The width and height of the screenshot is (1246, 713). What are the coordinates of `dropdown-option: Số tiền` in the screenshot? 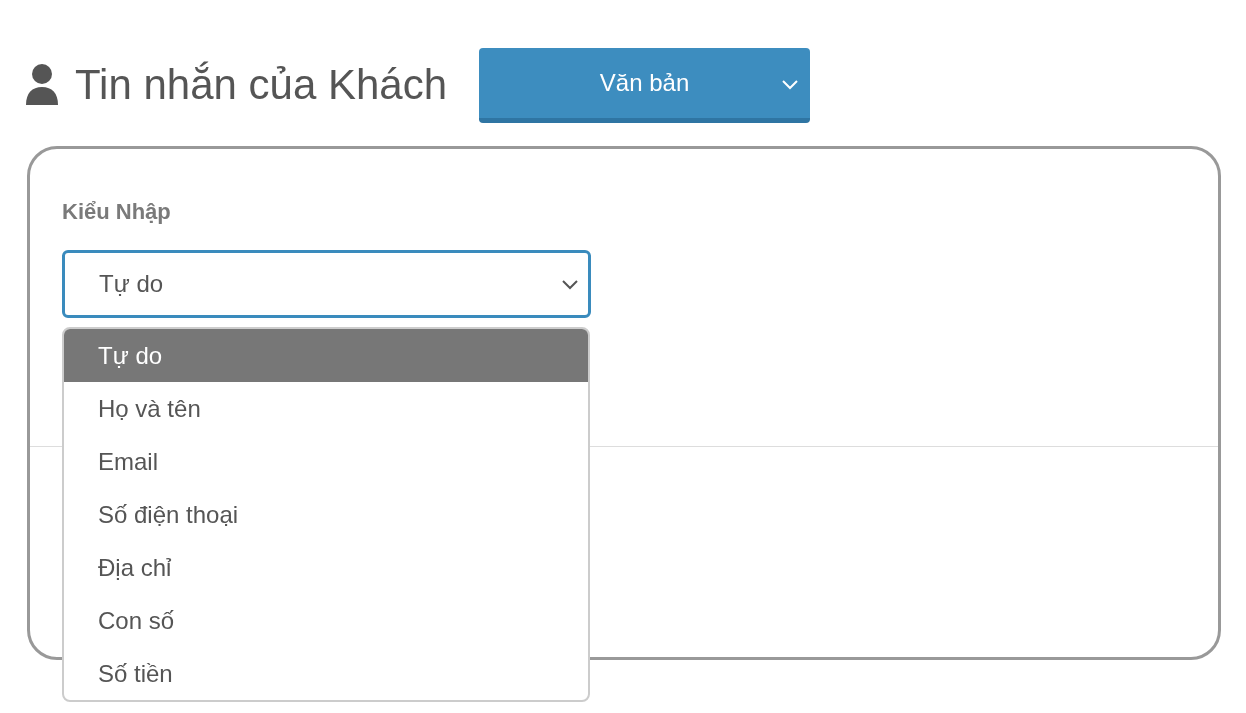 It's located at (326, 673).